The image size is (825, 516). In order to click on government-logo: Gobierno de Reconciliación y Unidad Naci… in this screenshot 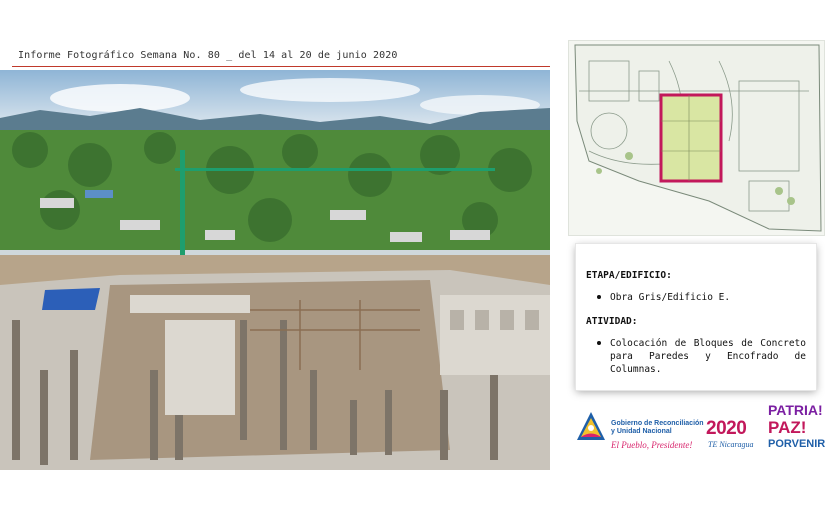, I will do `click(639, 431)`.